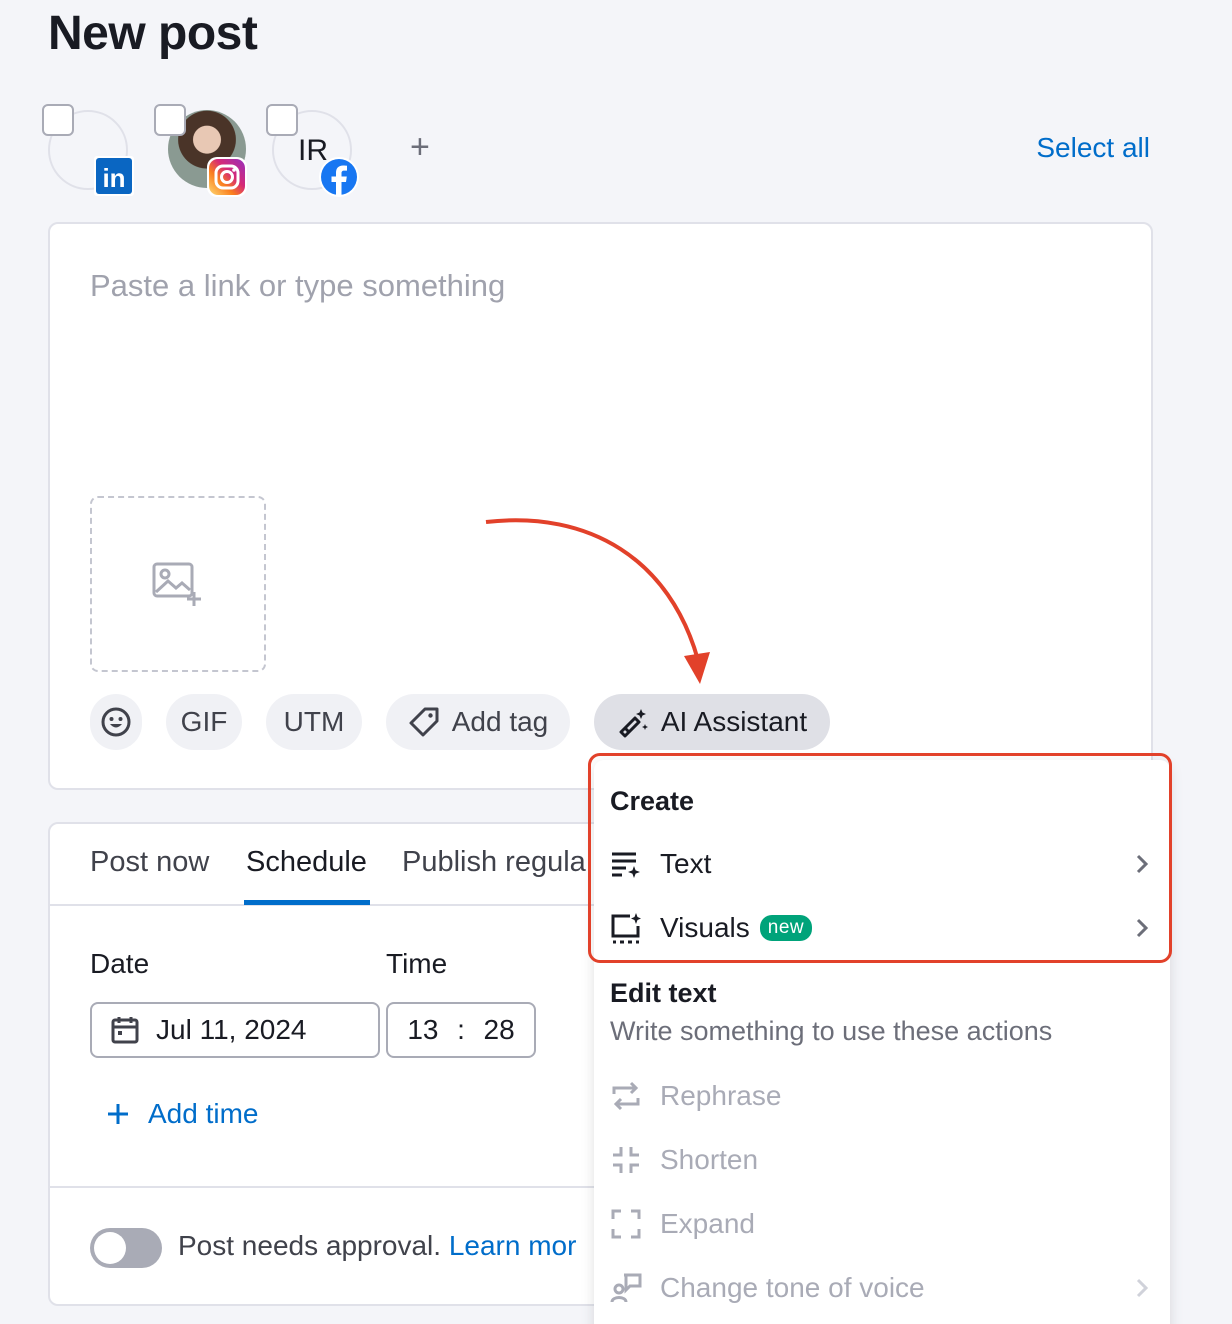  What do you see at coordinates (149, 862) in the screenshot?
I see `tab-post-now: Post now` at bounding box center [149, 862].